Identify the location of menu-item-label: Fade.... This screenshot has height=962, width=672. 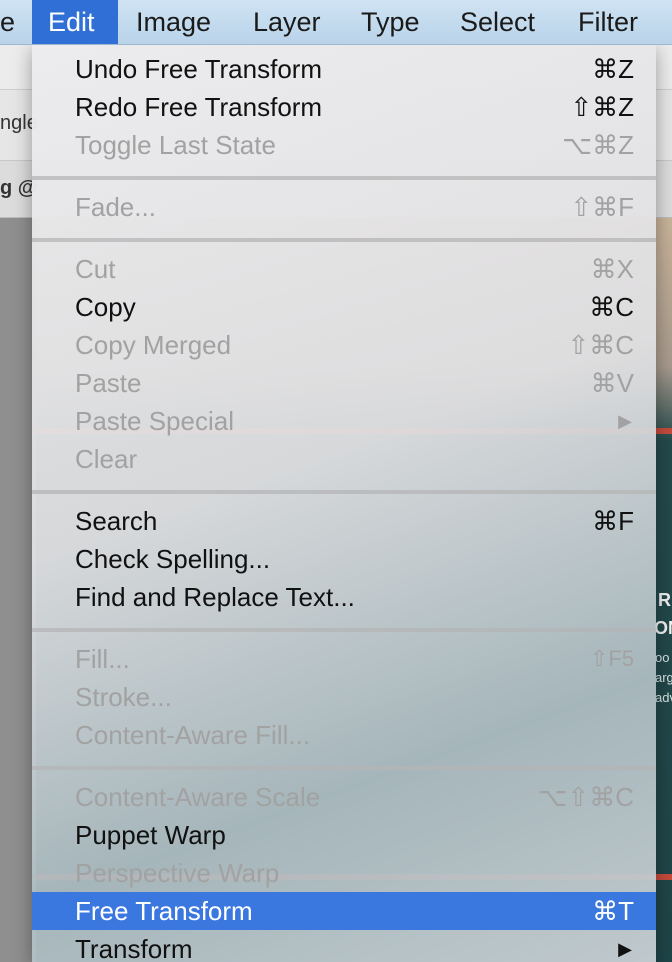
(115, 207).